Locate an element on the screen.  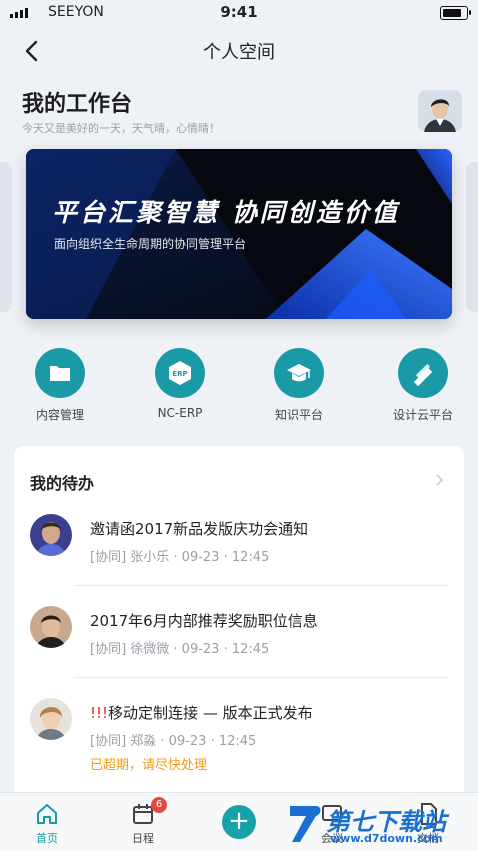
user-avatar is located at coordinates (440, 111).